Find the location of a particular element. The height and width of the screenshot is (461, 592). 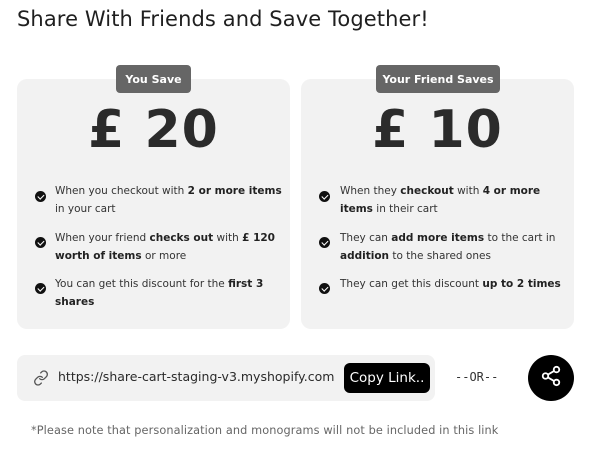

page-title: Share With Friends and Save Together! is located at coordinates (223, 19).